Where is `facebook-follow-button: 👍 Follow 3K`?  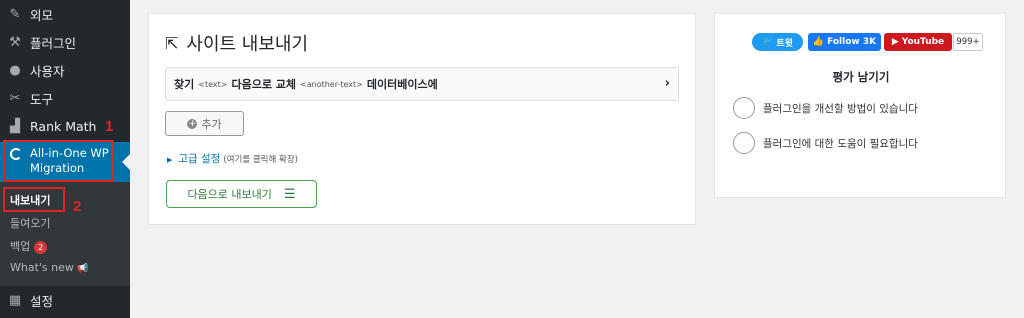
facebook-follow-button: 👍 Follow 3K is located at coordinates (844, 42).